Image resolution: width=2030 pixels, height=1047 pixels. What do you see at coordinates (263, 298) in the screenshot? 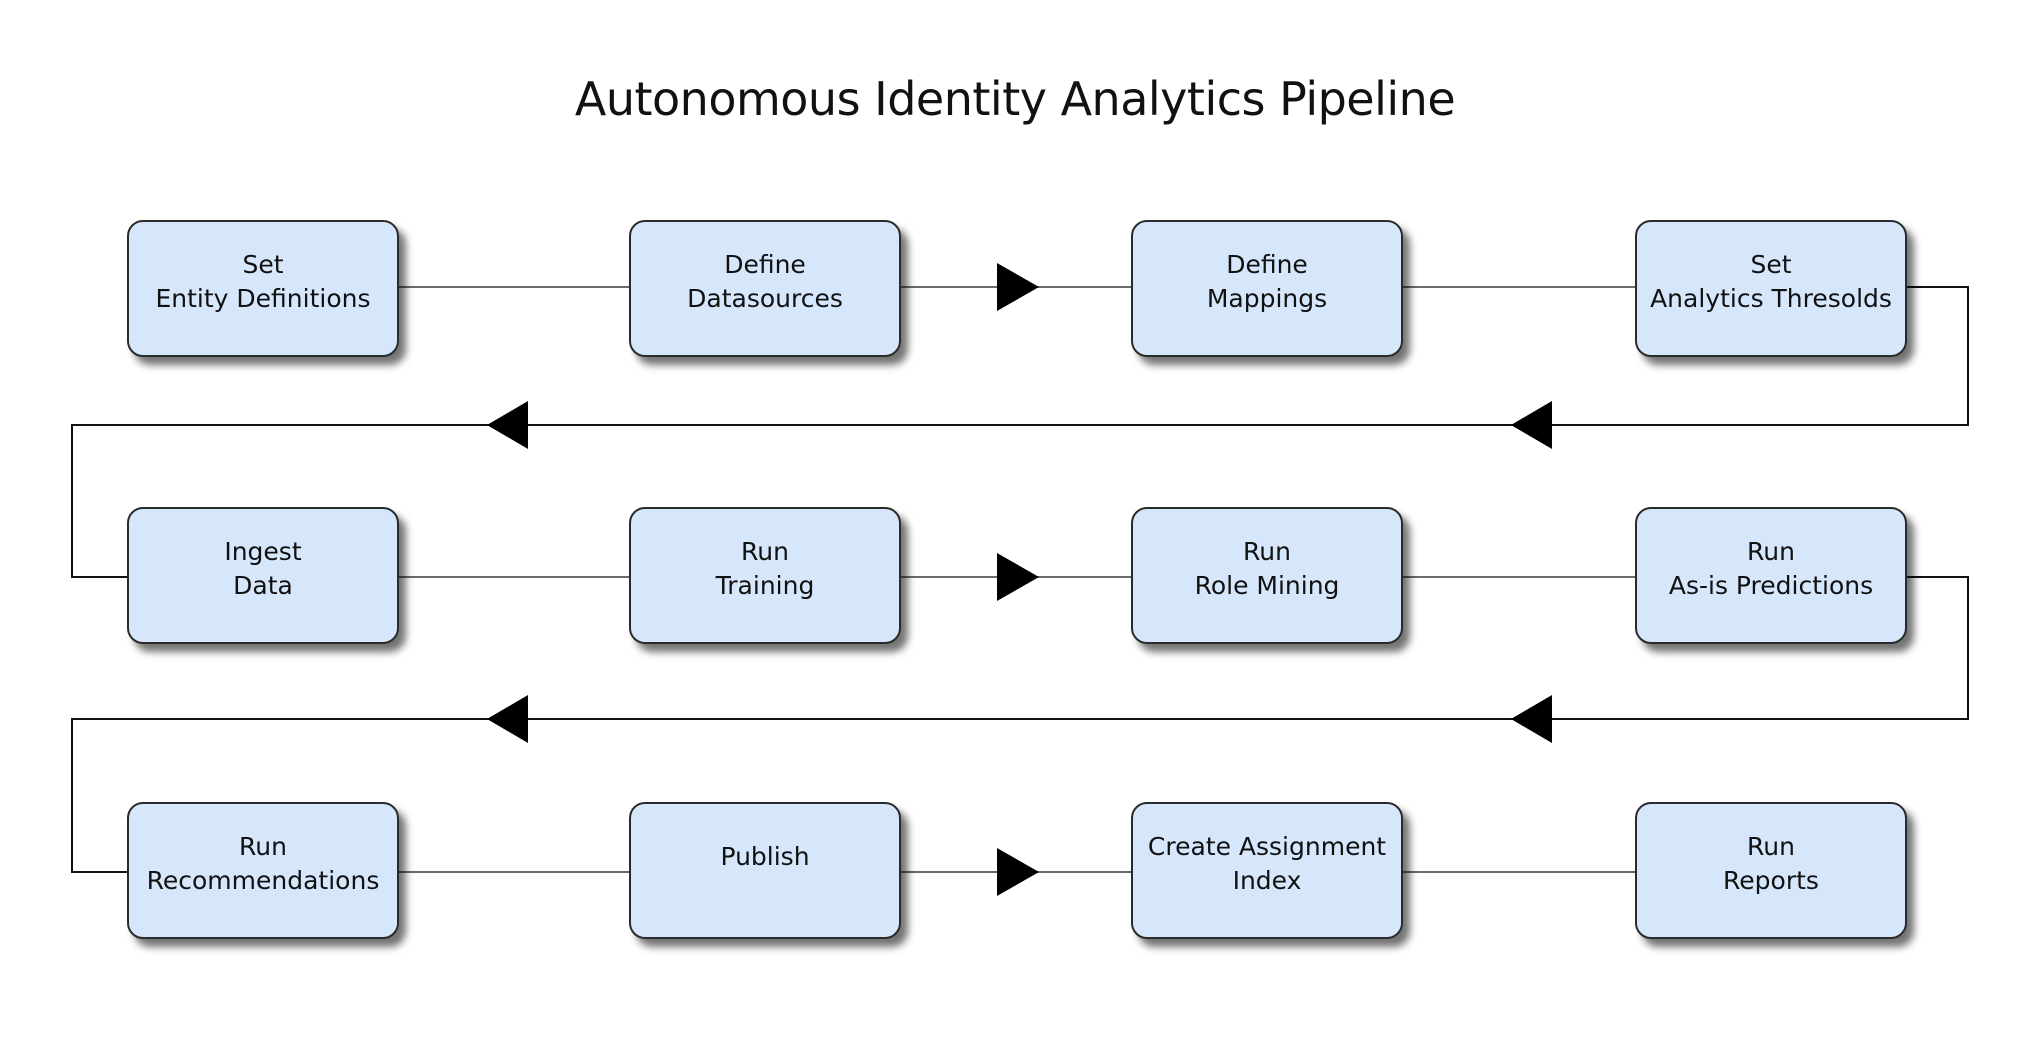
I see `step-label-line: Entity Definitions` at bounding box center [263, 298].